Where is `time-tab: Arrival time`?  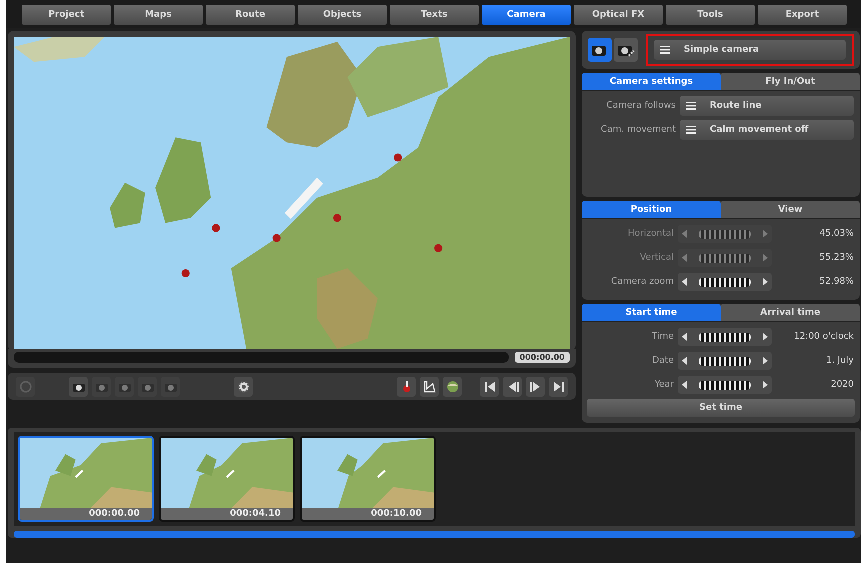
time-tab: Arrival time is located at coordinates (790, 312).